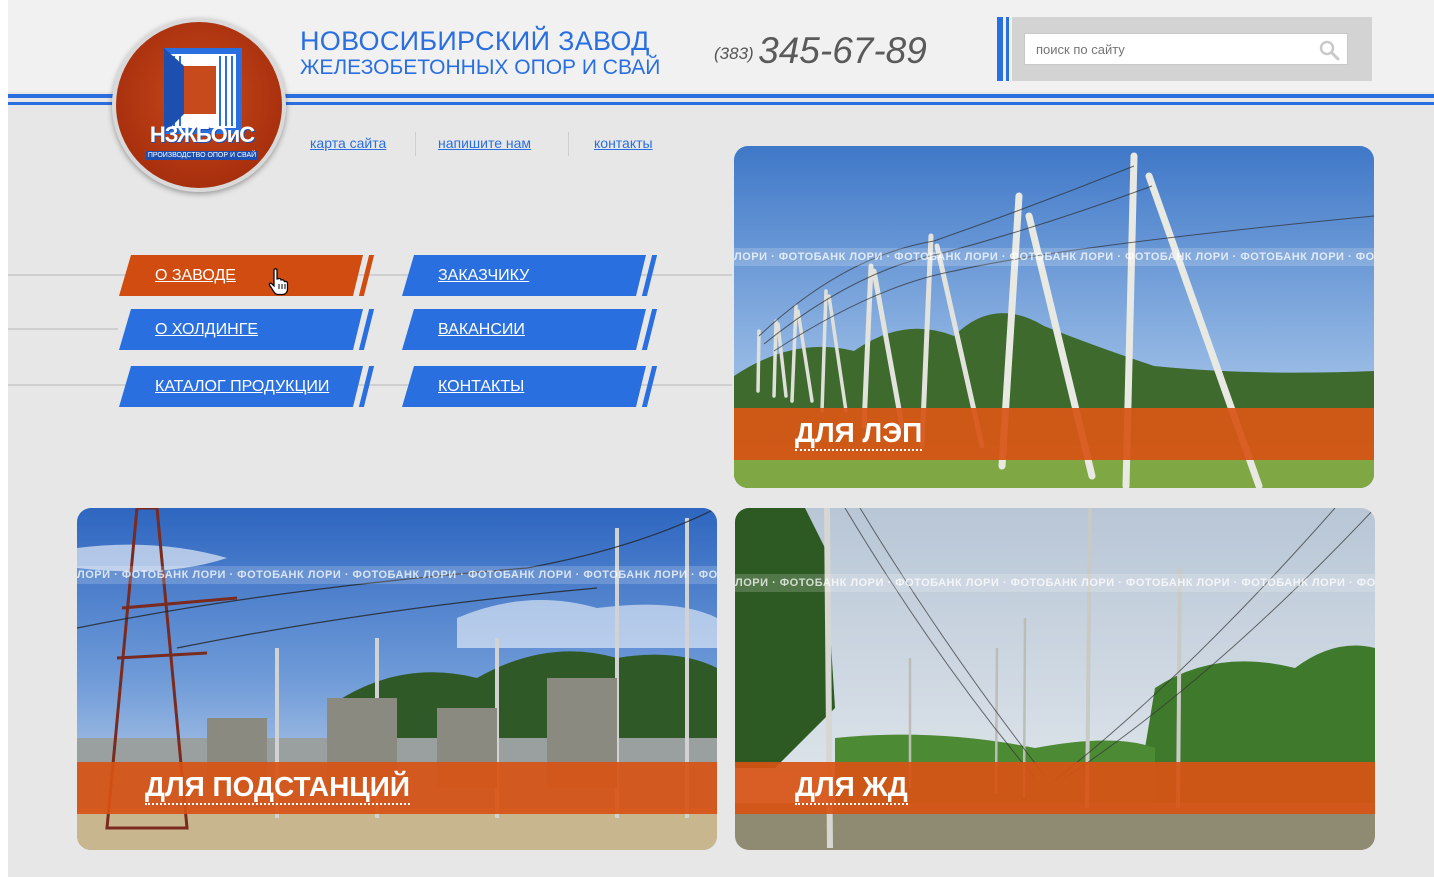  What do you see at coordinates (277, 788) in the screenshot?
I see `tile-label: ДЛЯ ПОДСТАНЦИЙ` at bounding box center [277, 788].